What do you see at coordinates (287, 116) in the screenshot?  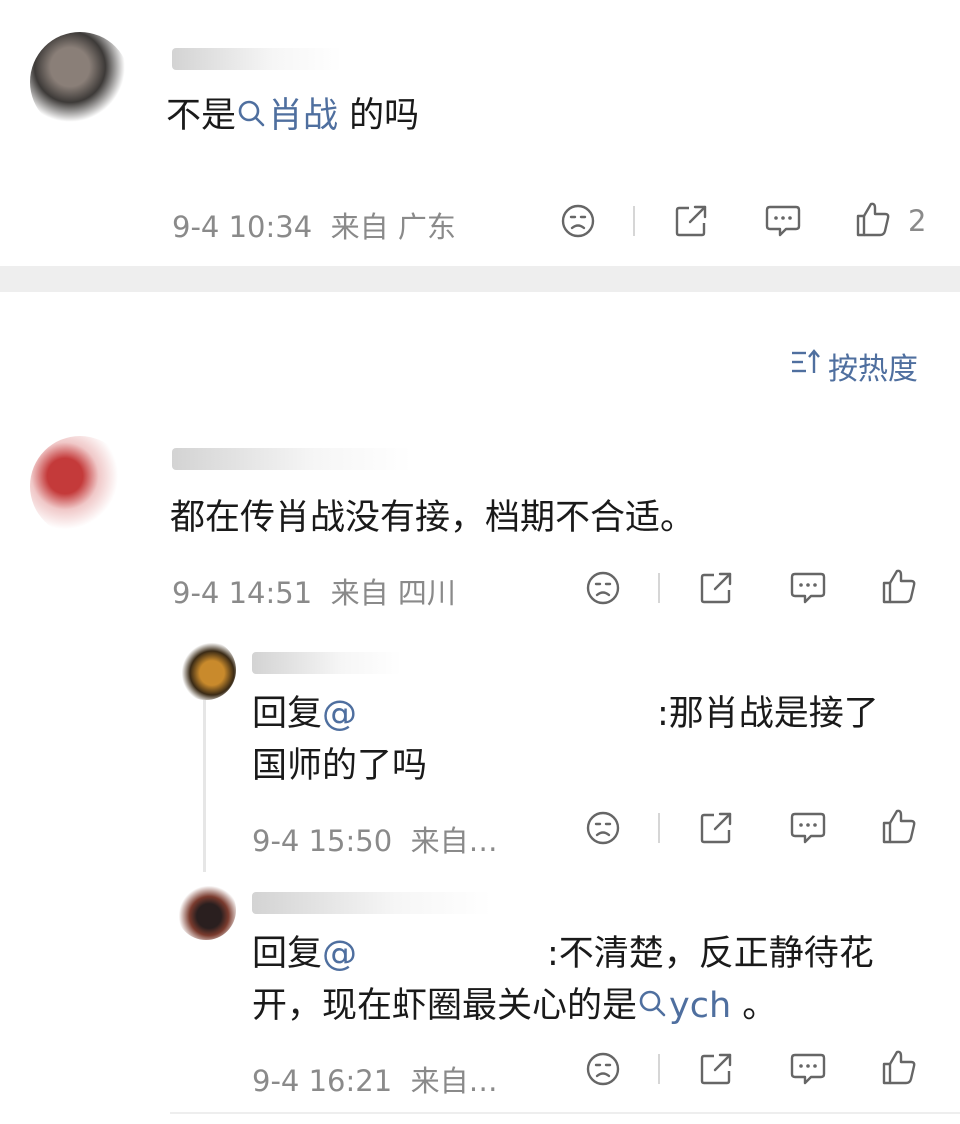 I see `topic-link: 肖战` at bounding box center [287, 116].